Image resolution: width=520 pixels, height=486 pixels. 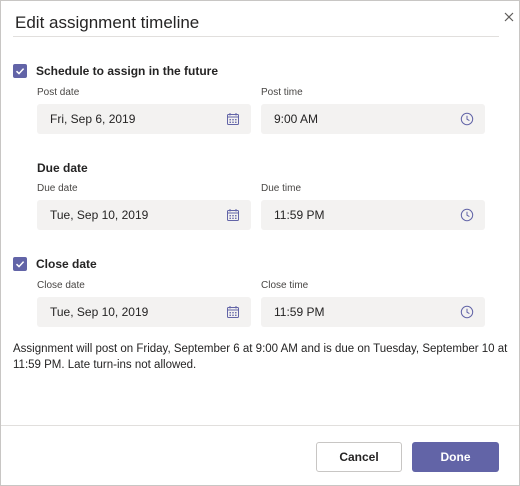 I want to click on due-time-label: Due time, so click(x=281, y=188).